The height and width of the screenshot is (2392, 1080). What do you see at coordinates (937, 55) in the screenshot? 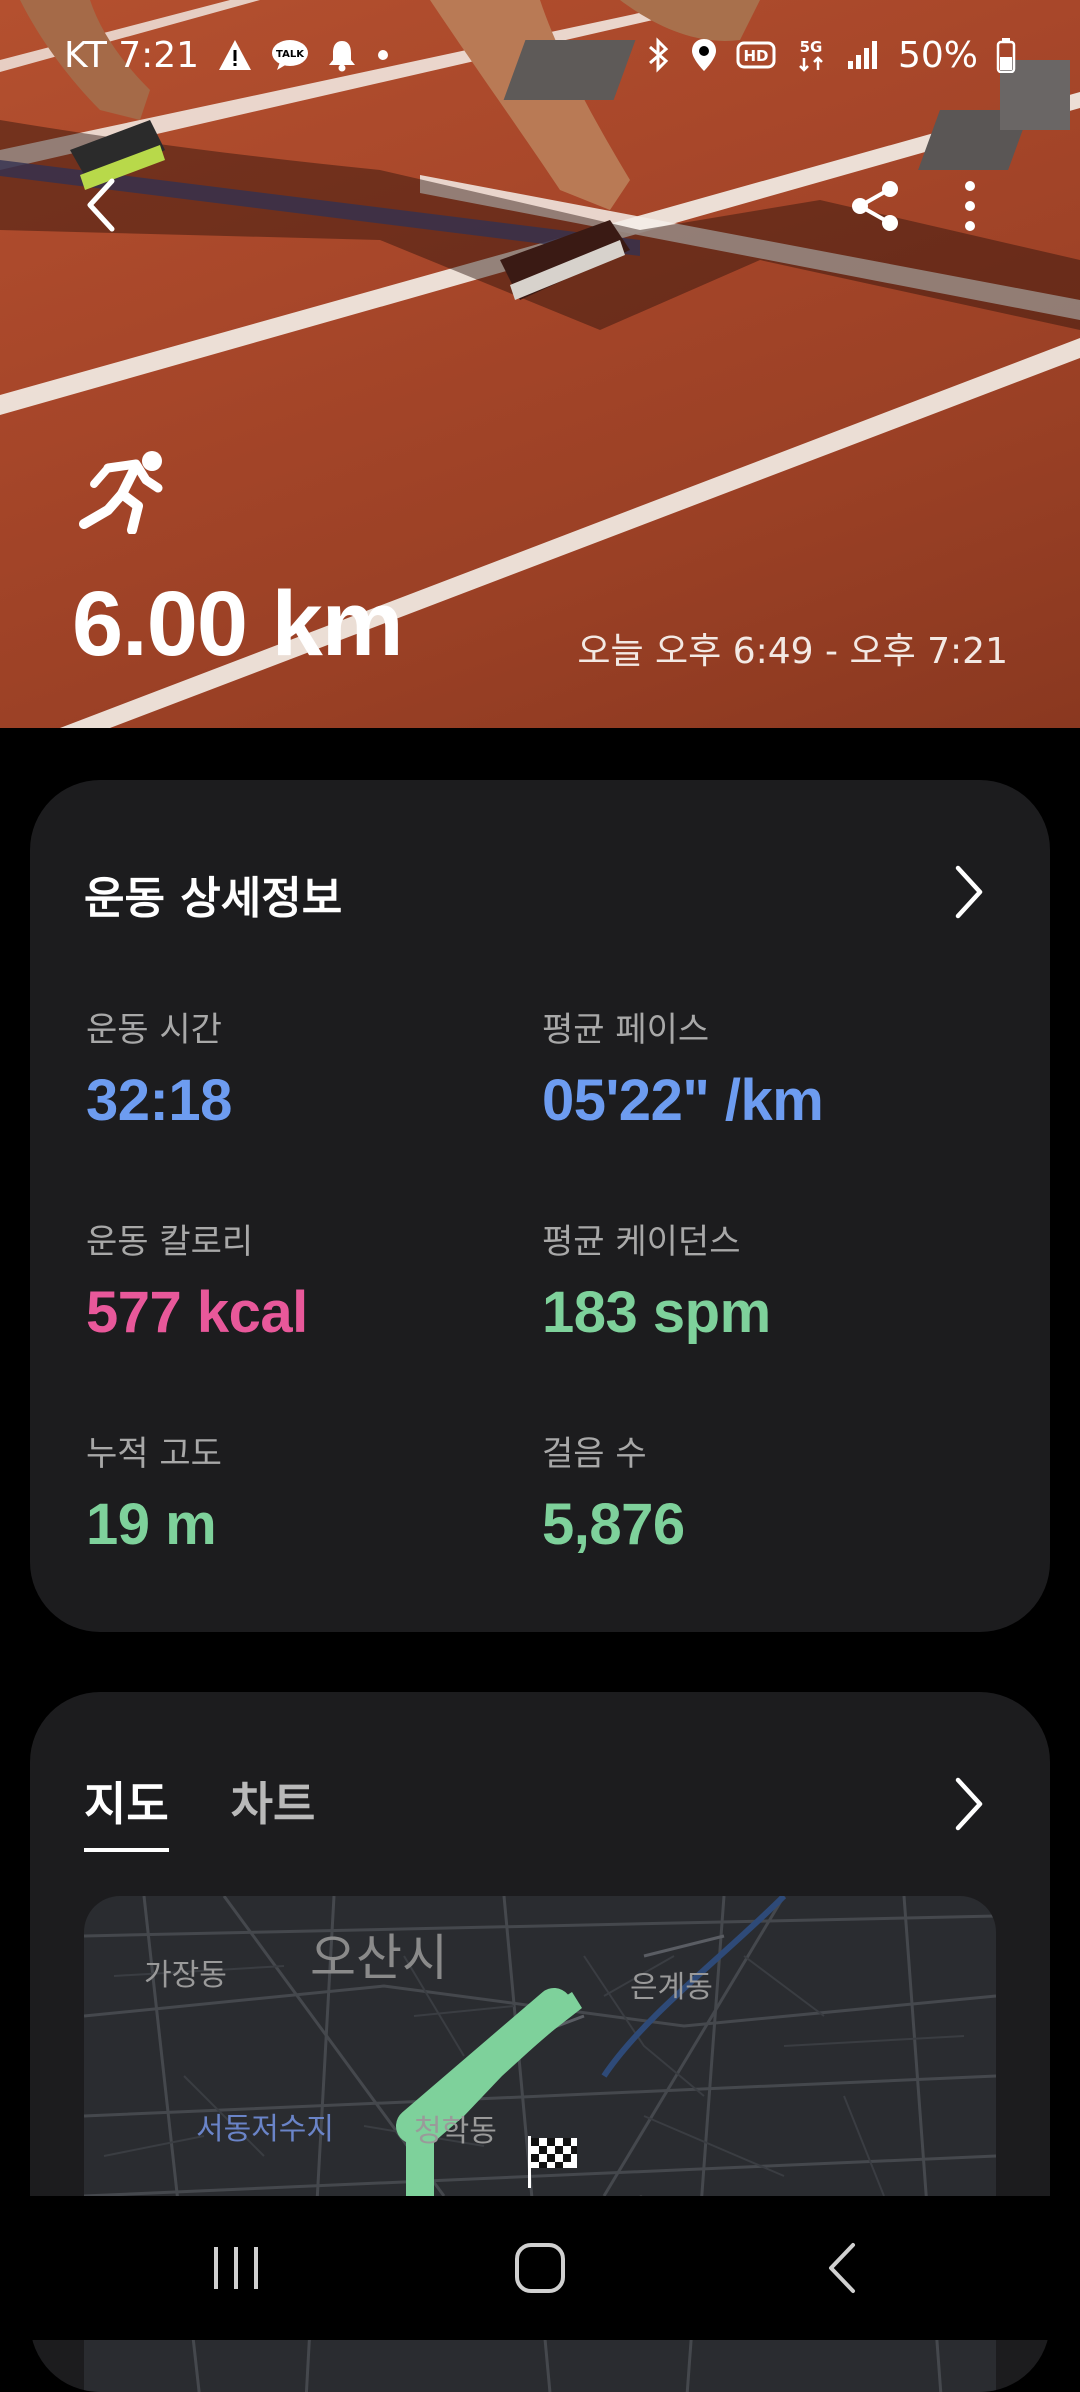
I see `battery-text: 50%` at bounding box center [937, 55].